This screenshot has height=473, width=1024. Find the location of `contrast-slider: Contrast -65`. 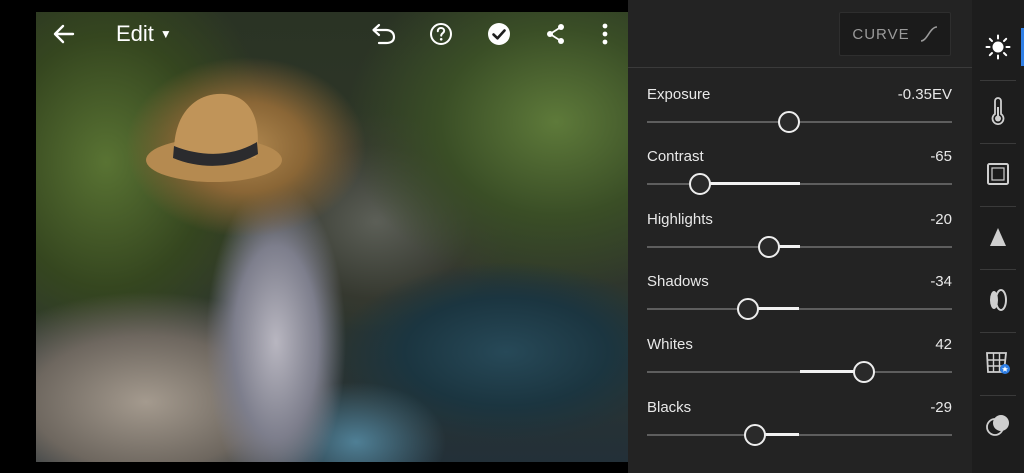

contrast-slider: Contrast -65 is located at coordinates (799, 175).